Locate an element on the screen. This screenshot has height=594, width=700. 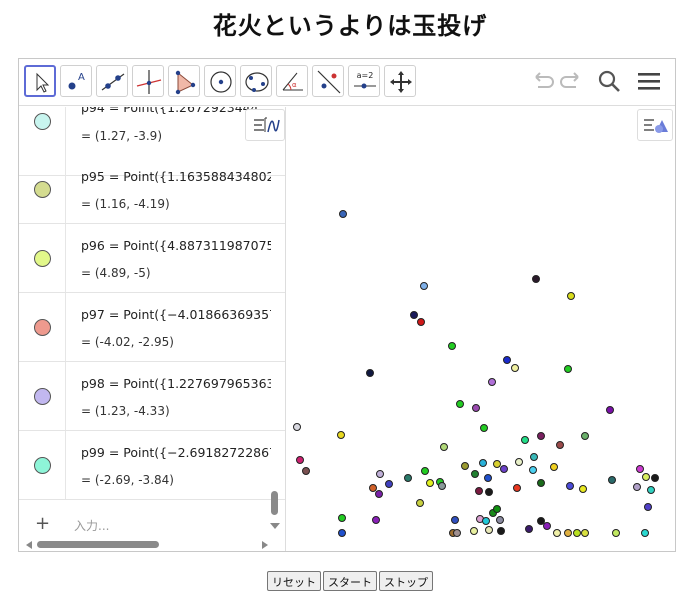
point-definition: p94 = Point({1.2672923444 is located at coordinates (176, 111).